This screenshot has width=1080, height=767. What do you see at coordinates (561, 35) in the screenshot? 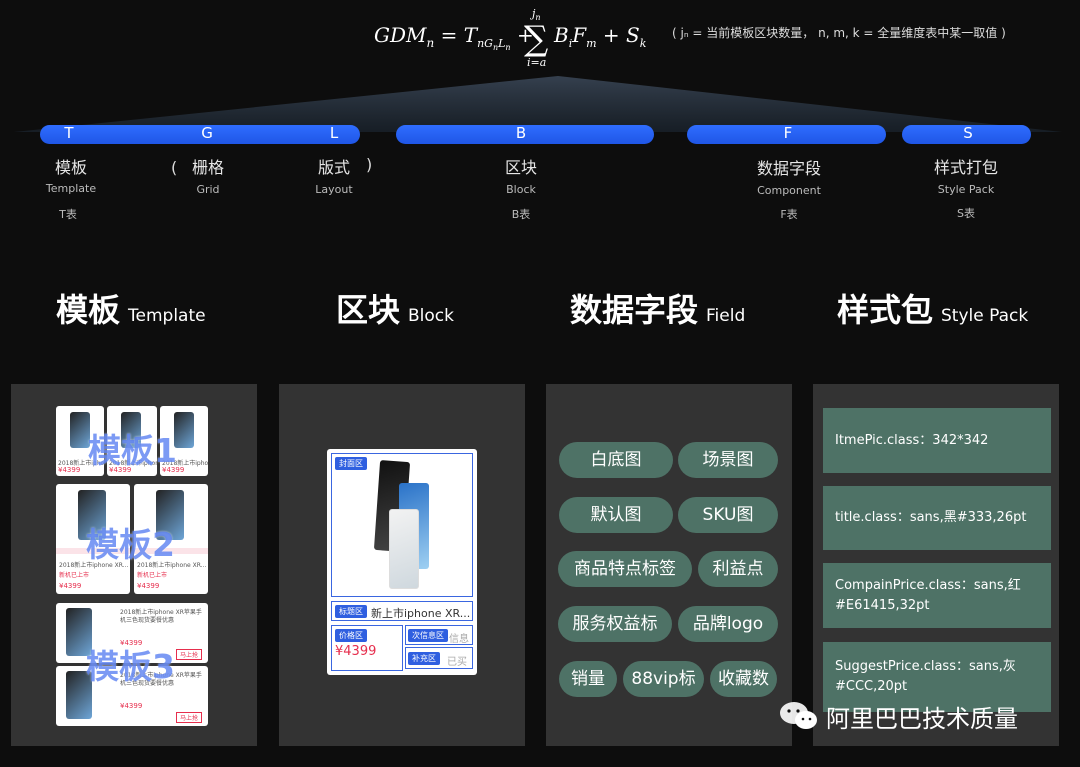
I see `formula-b: B` at bounding box center [561, 35].